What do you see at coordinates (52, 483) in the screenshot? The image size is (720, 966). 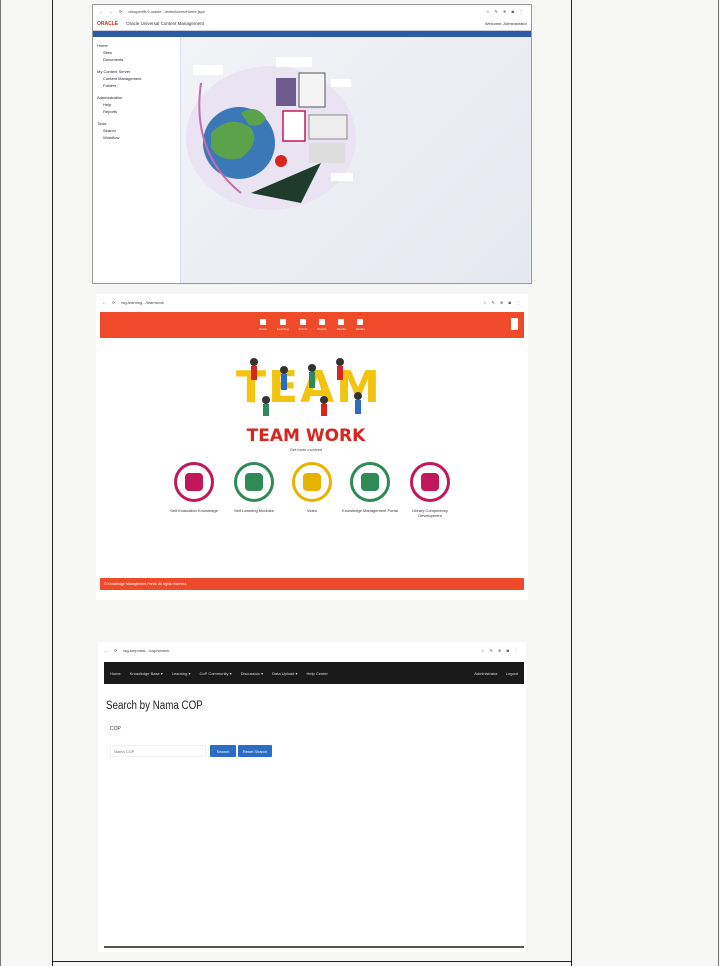 I see `left-margin-rule` at bounding box center [52, 483].